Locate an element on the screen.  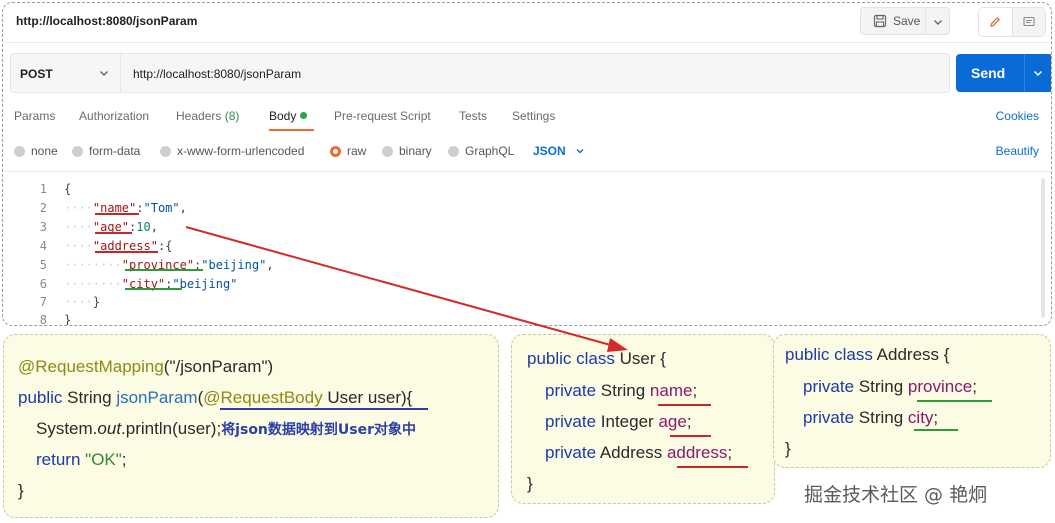
url-bar: POST http://localhost:8080/jsonParam is located at coordinates (480, 73).